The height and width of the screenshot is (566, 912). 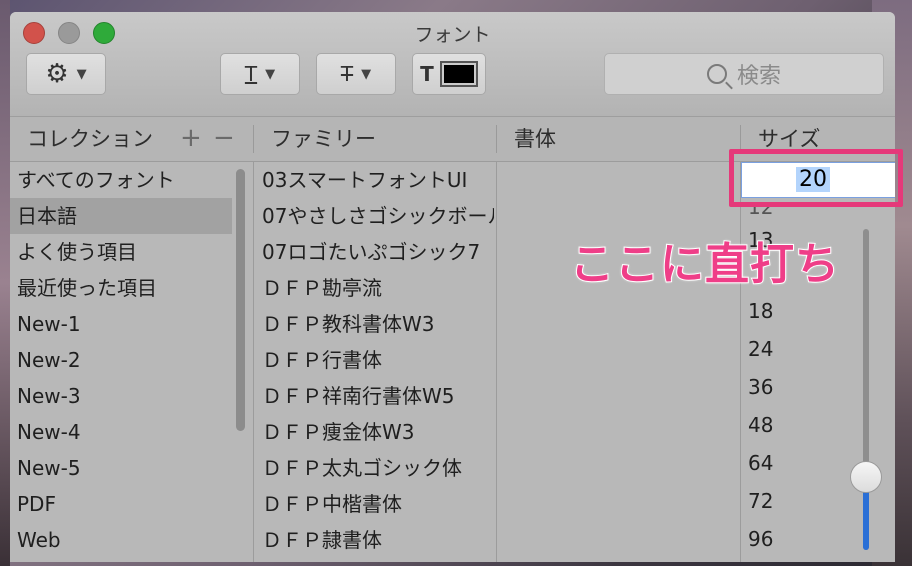 I want to click on collection-header: コレクション, so click(x=90, y=139).